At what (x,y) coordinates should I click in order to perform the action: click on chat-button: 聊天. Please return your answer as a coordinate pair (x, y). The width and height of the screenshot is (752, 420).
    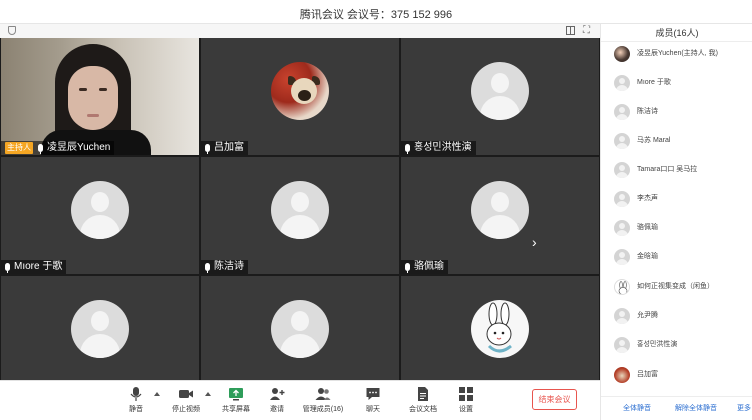
    Looking at the image, I should click on (373, 402).